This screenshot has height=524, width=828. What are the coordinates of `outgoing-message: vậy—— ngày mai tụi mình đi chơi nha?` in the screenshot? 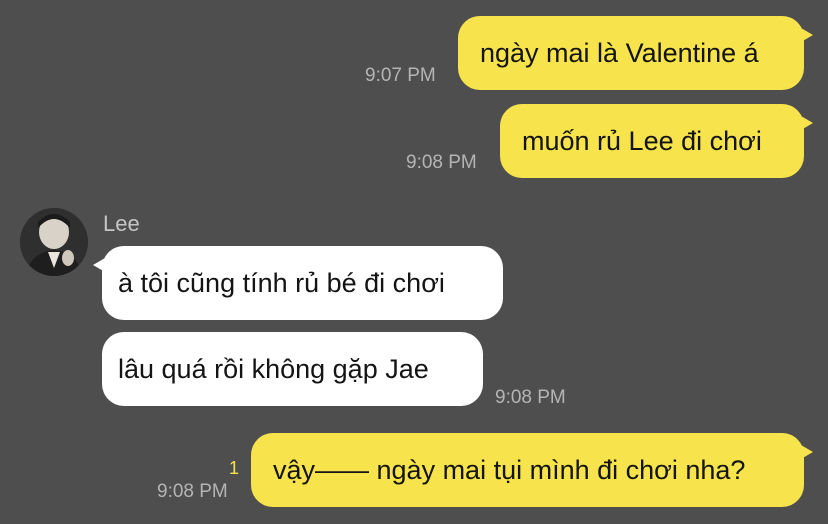 It's located at (532, 470).